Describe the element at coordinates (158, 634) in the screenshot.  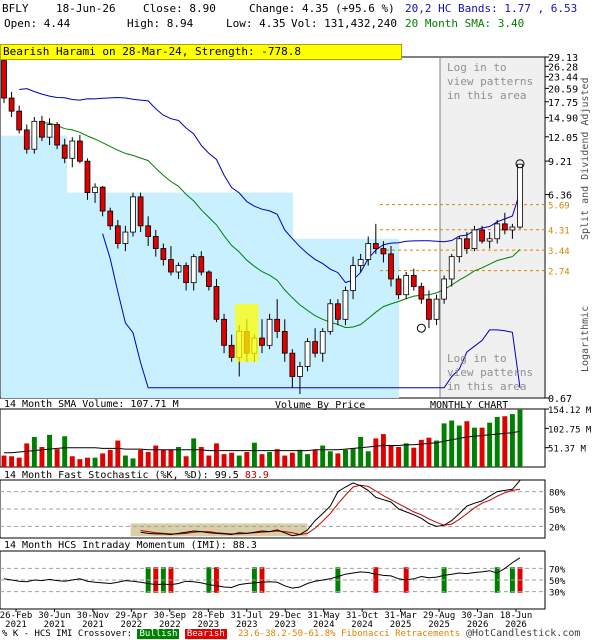
I see `bullish-badge: Bullish` at that location.